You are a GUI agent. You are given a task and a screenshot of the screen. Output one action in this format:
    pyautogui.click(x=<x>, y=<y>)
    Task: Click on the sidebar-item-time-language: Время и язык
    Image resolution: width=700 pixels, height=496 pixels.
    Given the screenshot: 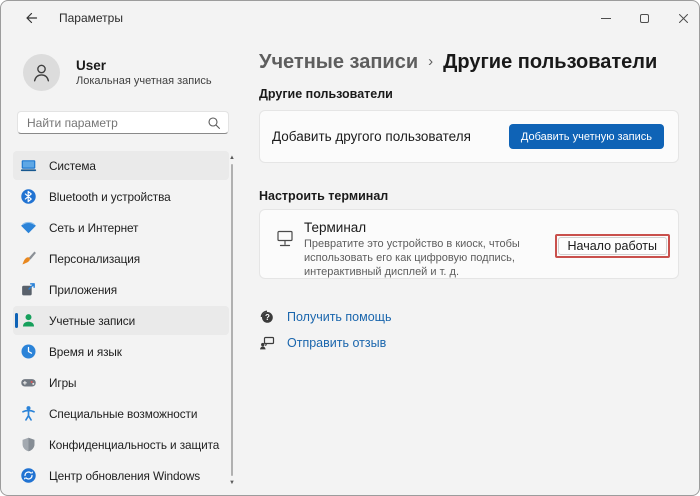 What is the action you would take?
    pyautogui.click(x=121, y=351)
    